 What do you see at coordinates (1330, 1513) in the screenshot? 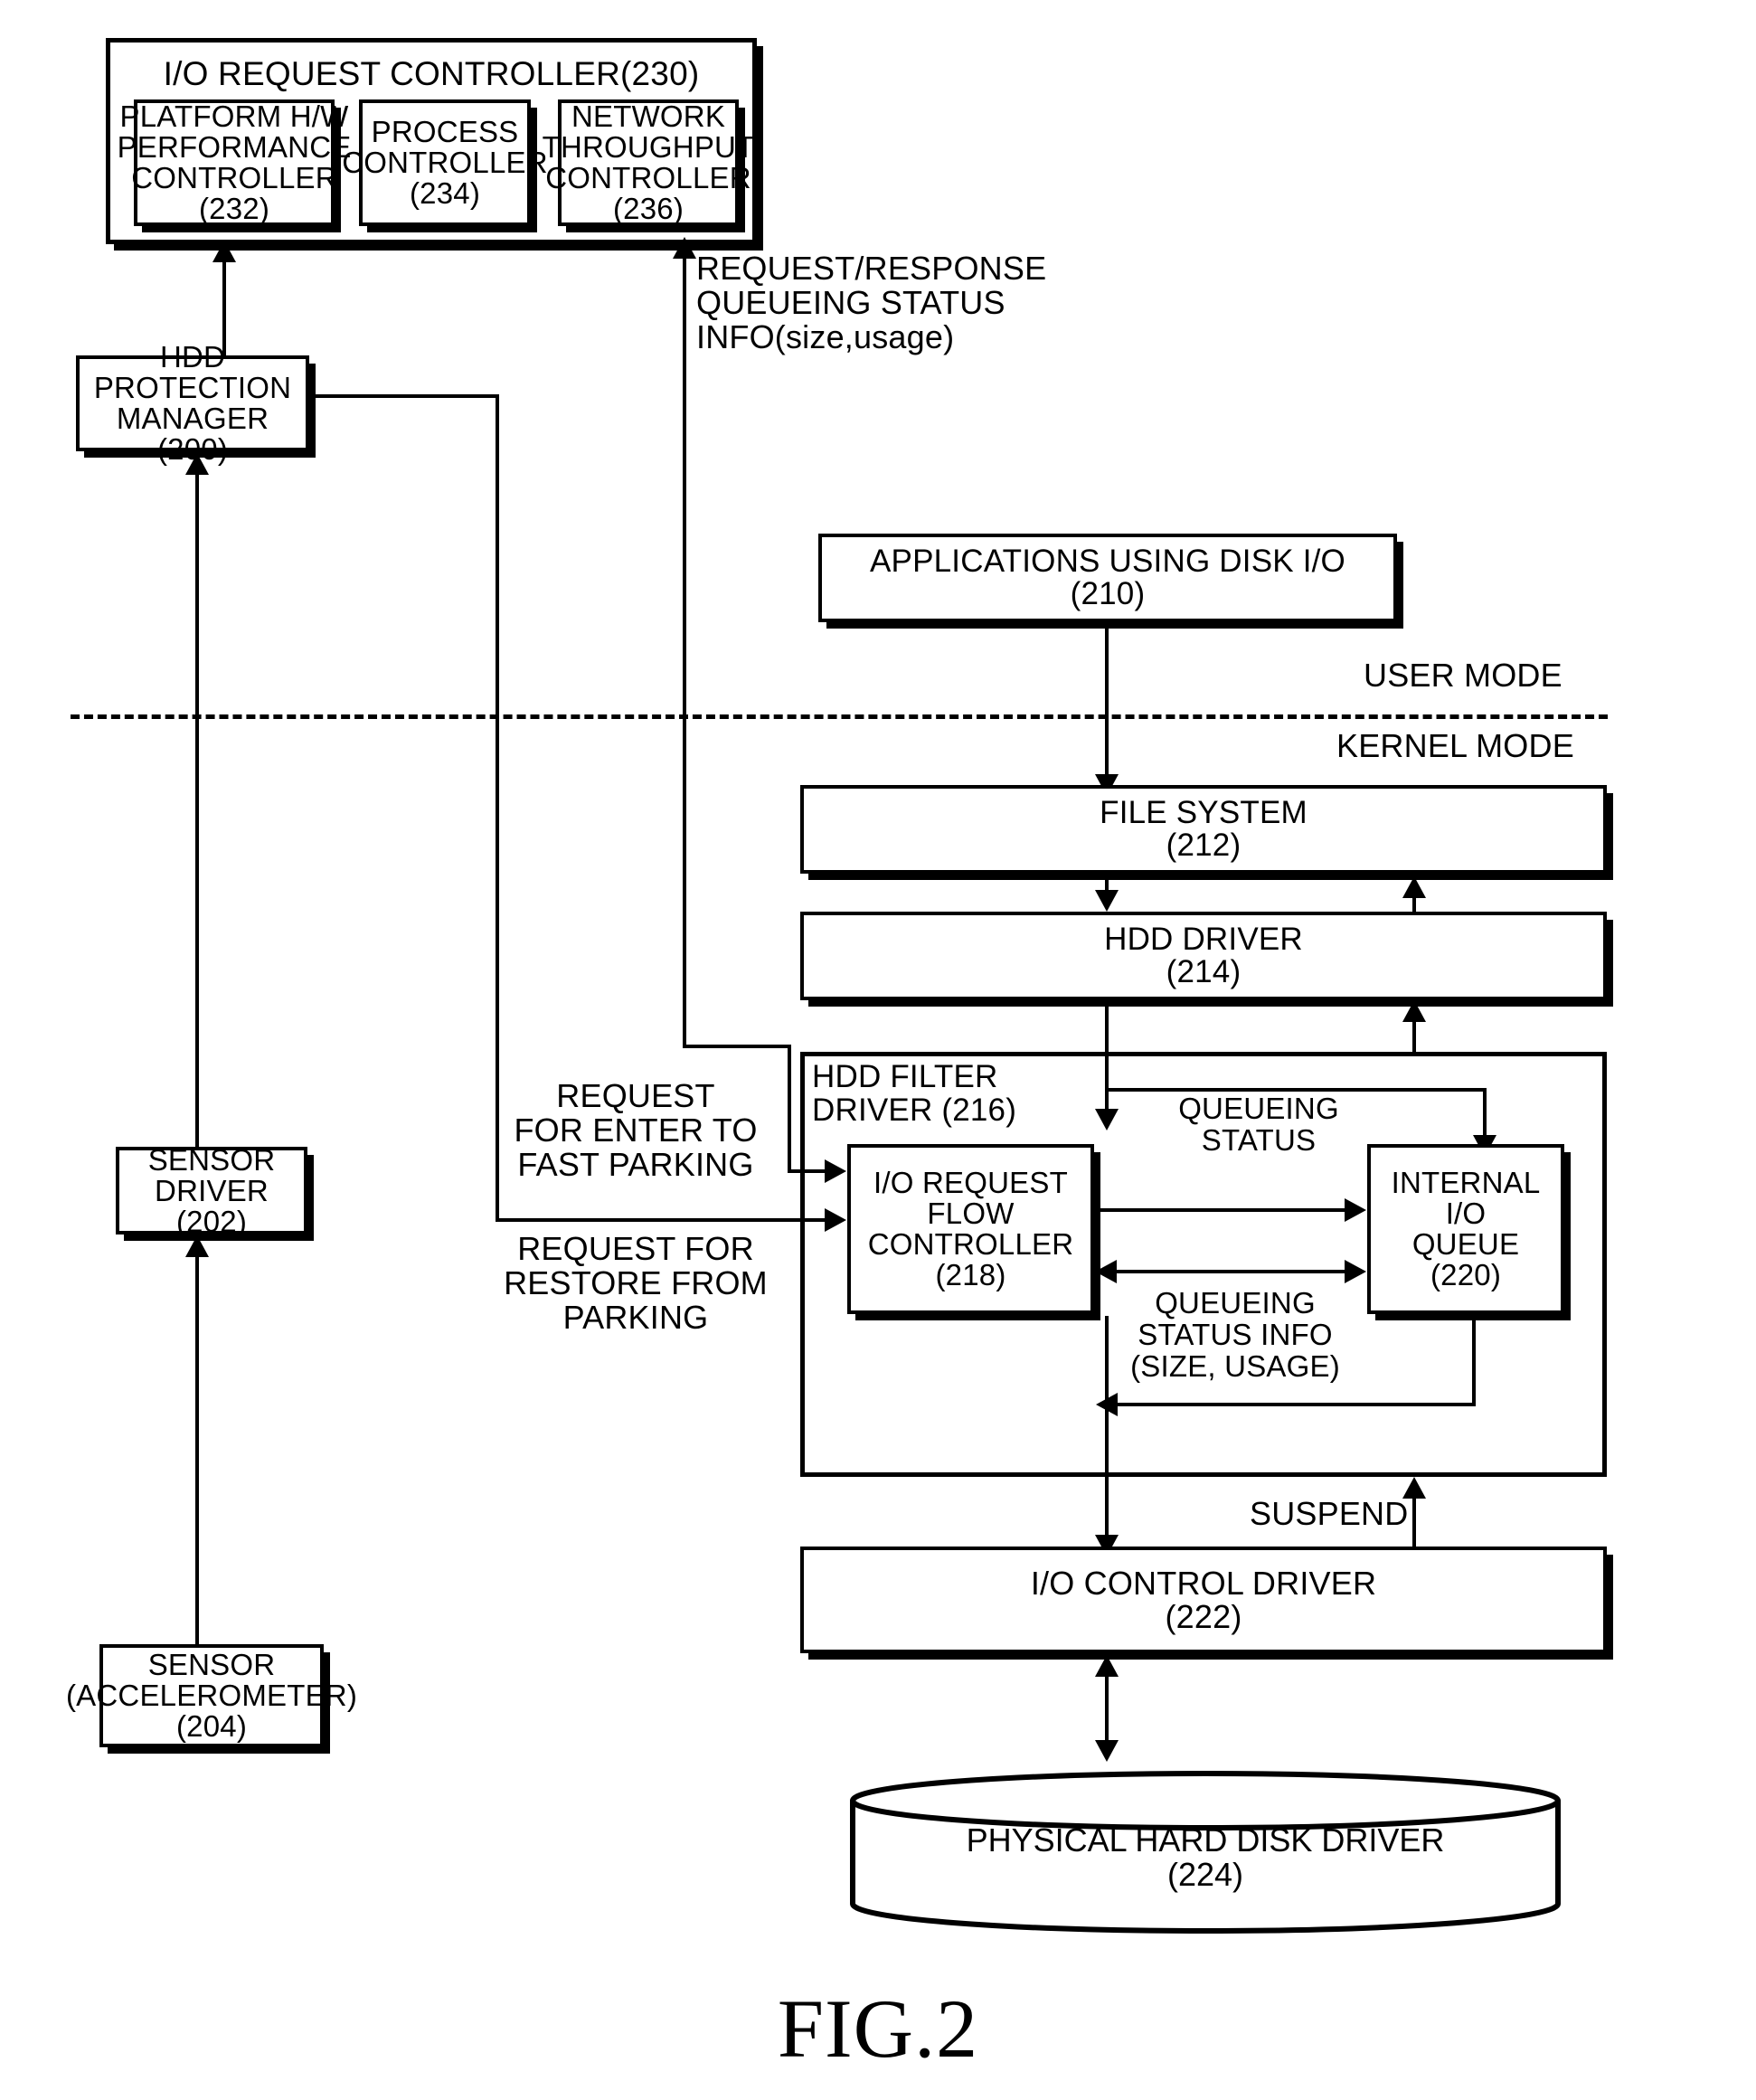
I see `suspend-label: SUSPEND` at bounding box center [1330, 1513].